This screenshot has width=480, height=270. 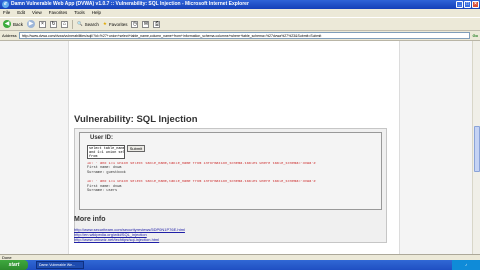 I want to click on forward-arrow-icon: ▶, so click(x=31, y=24).